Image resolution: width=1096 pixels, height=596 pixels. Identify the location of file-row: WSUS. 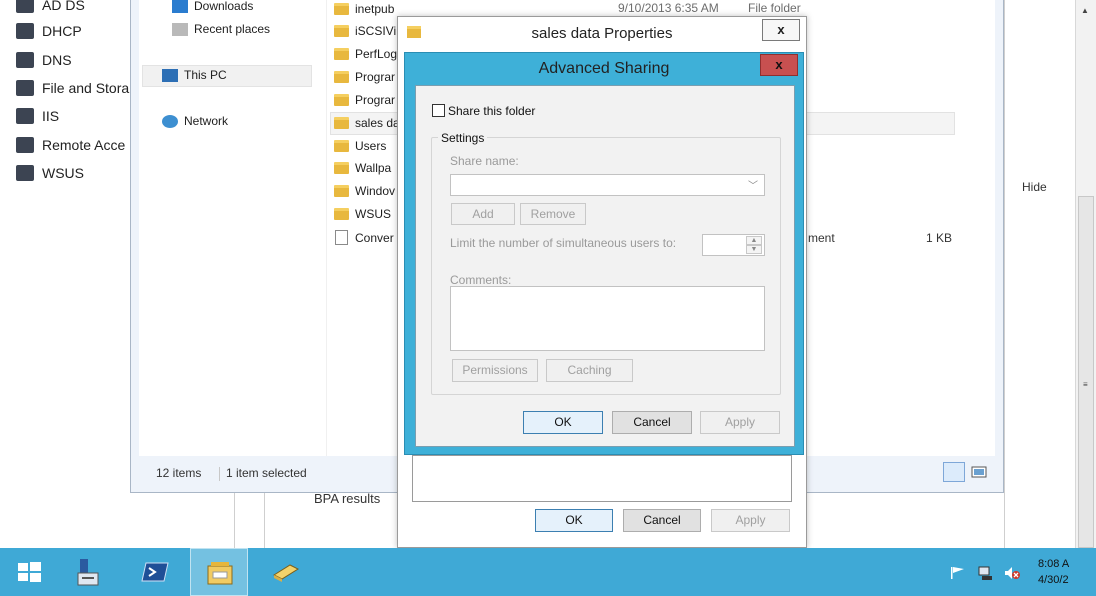
(362, 213).